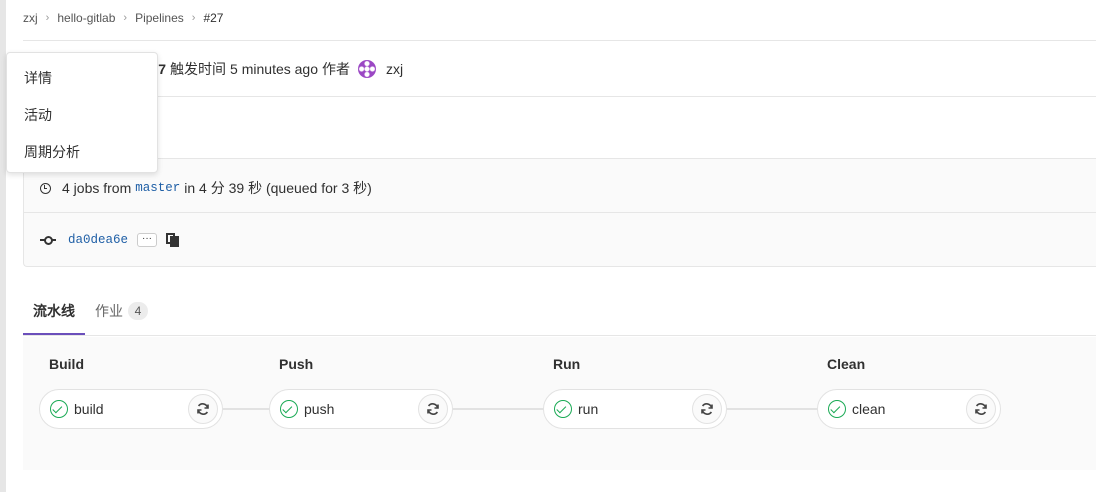  What do you see at coordinates (635, 409) in the screenshot?
I see `job-run: run` at bounding box center [635, 409].